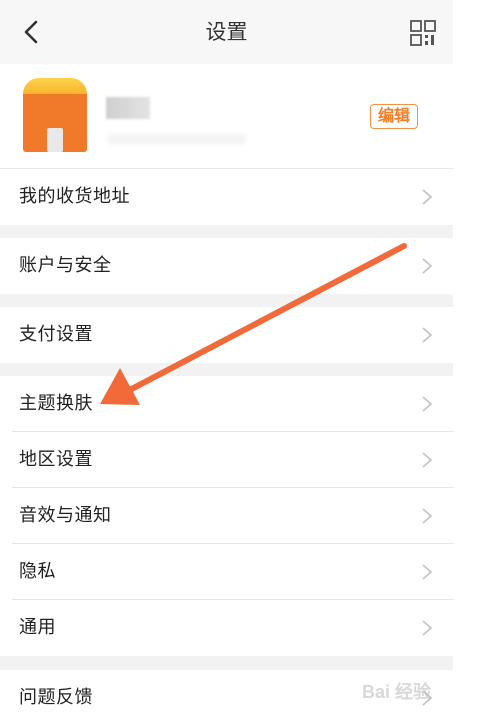  I want to click on username-blurred, so click(128, 108).